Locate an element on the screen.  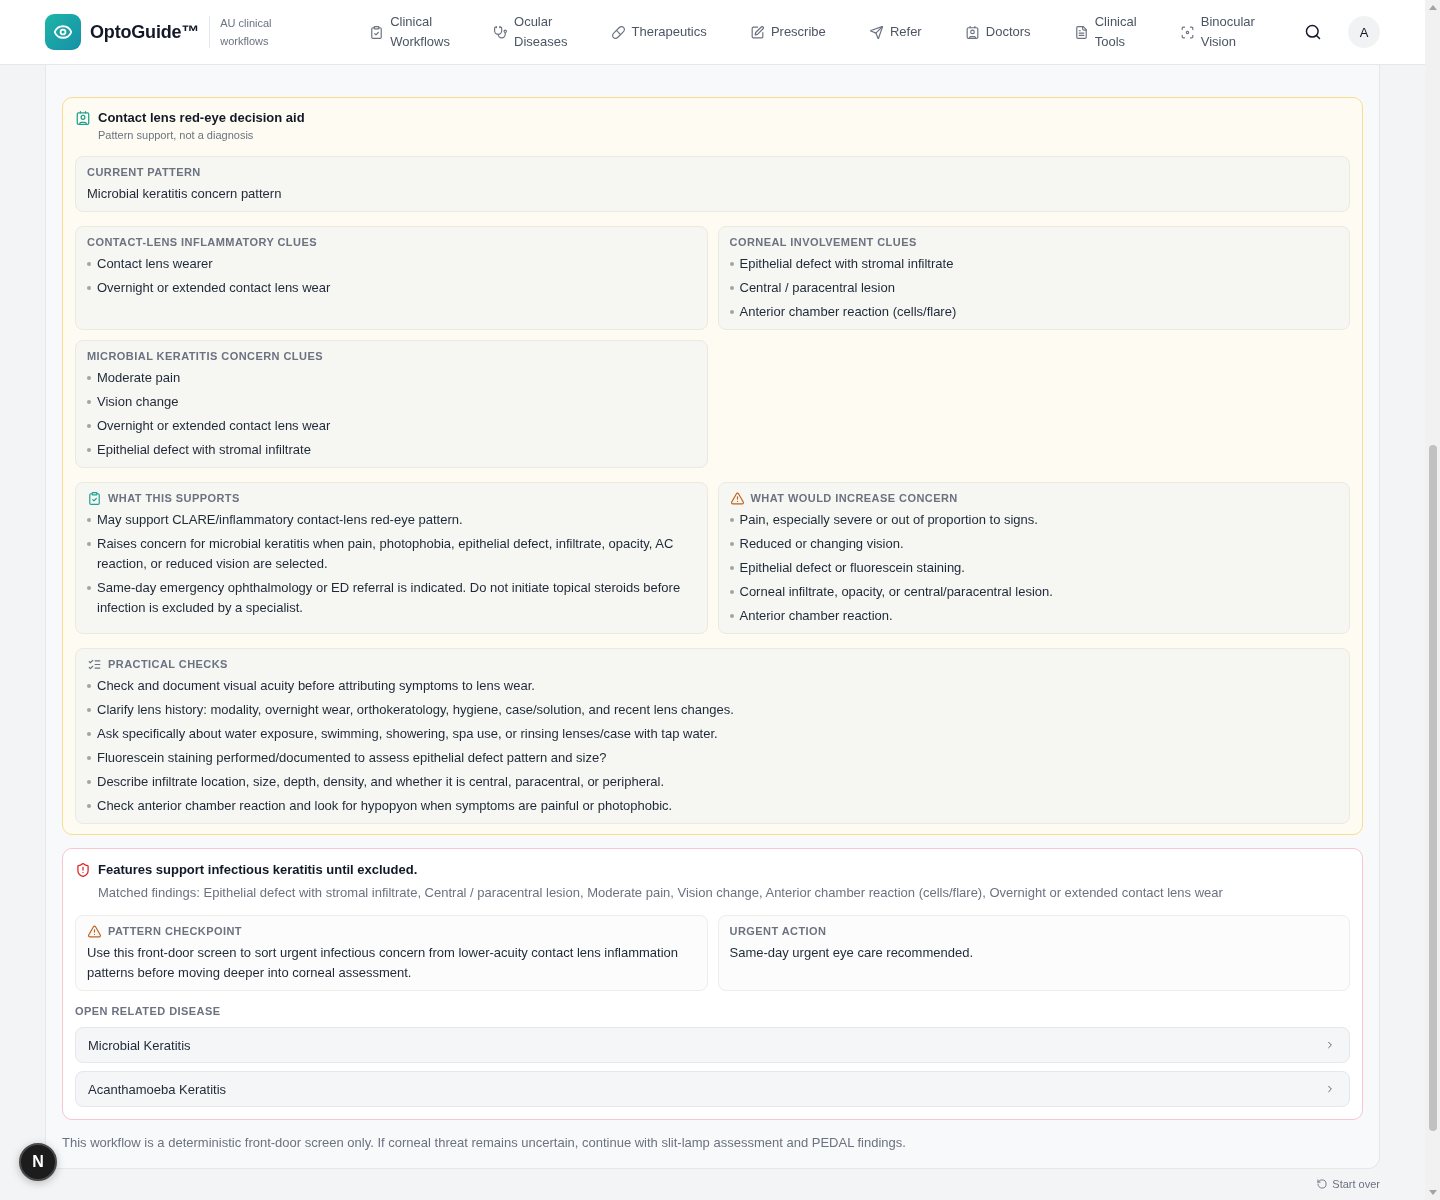
check-item: Describe infiltrate location, size, depth, density, and whether it is central, paracentral, or peripheral. is located at coordinates (380, 782).